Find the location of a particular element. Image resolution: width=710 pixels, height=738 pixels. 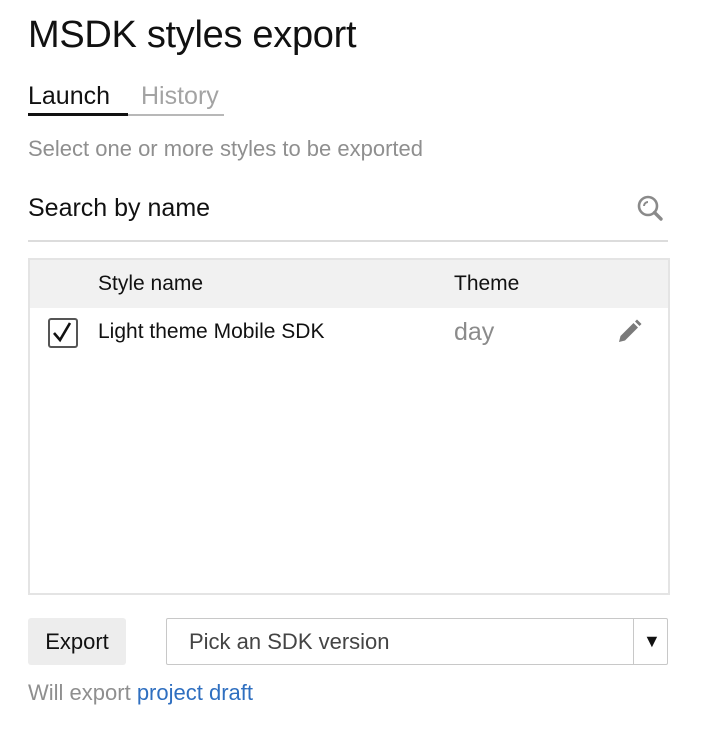

search-input is located at coordinates (323, 208).